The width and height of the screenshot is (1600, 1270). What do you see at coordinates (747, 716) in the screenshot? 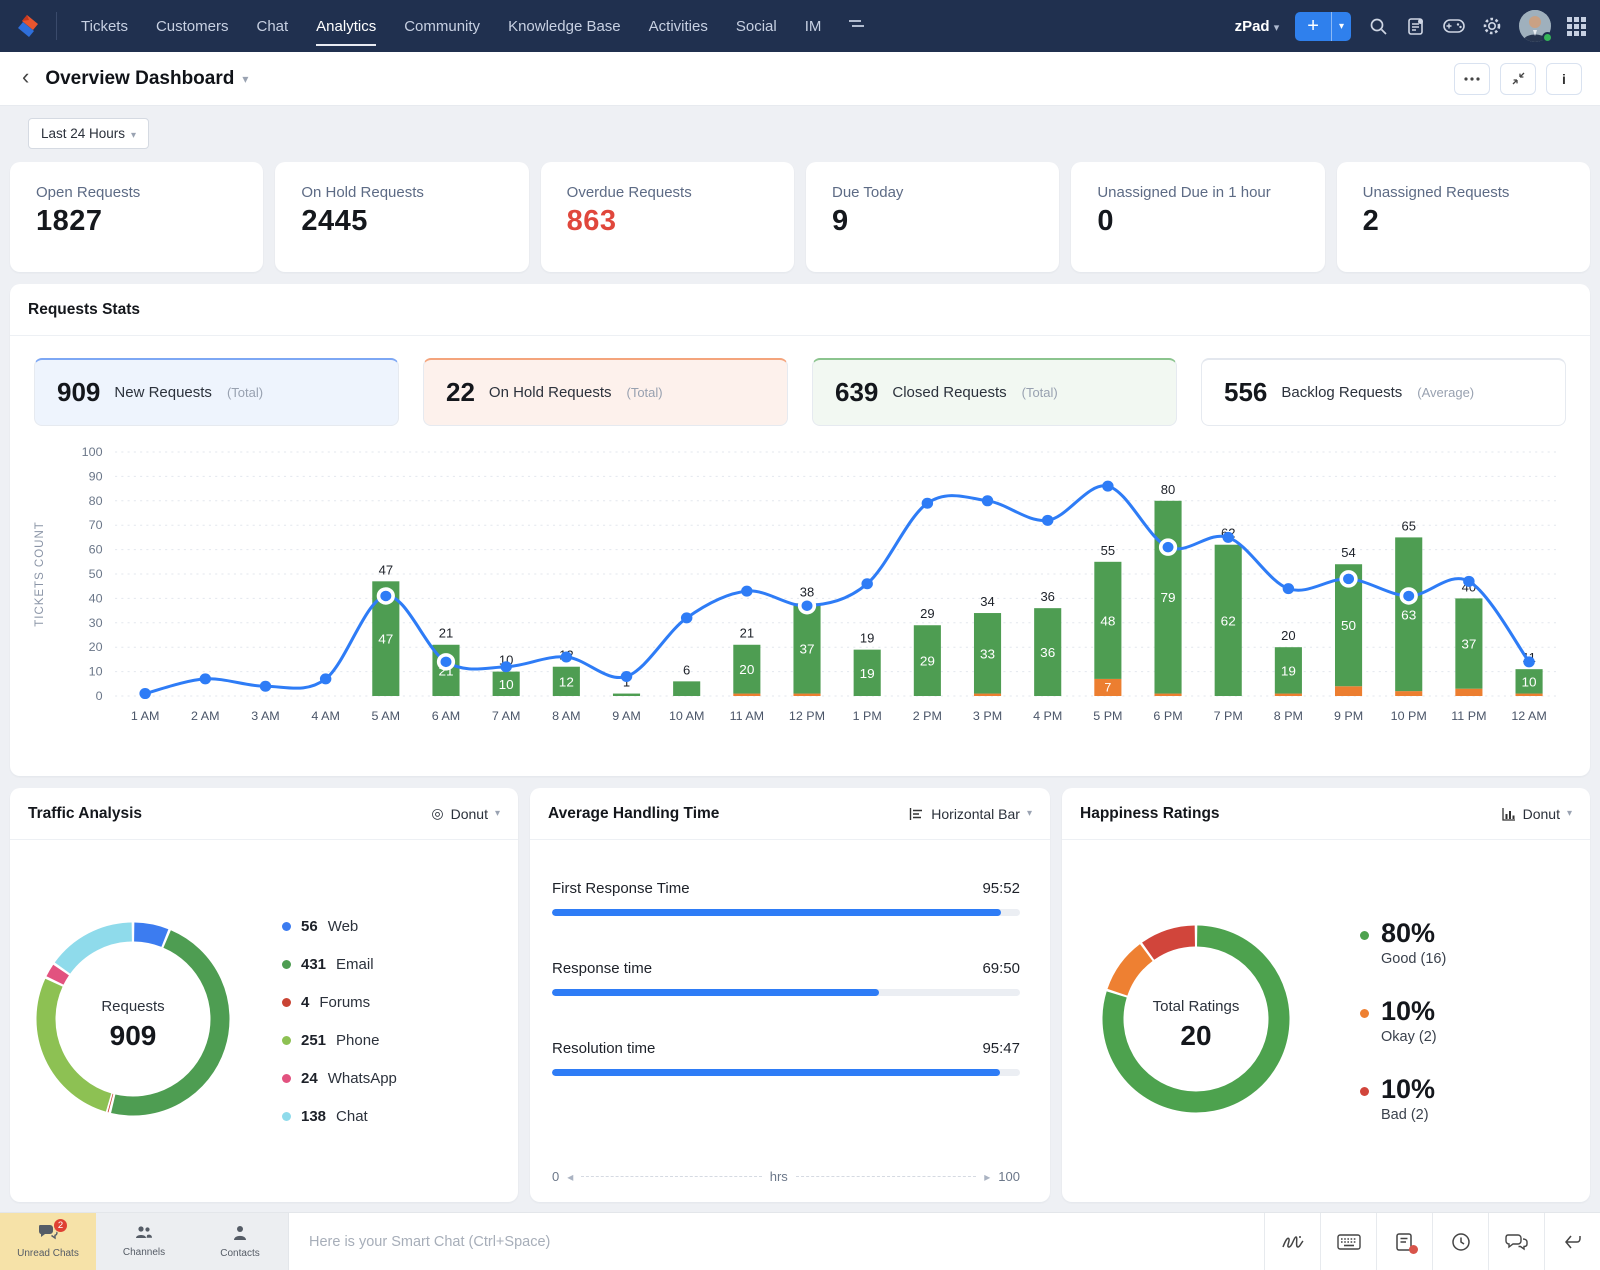
I see `svg-text: 11 AM` at bounding box center [747, 716].